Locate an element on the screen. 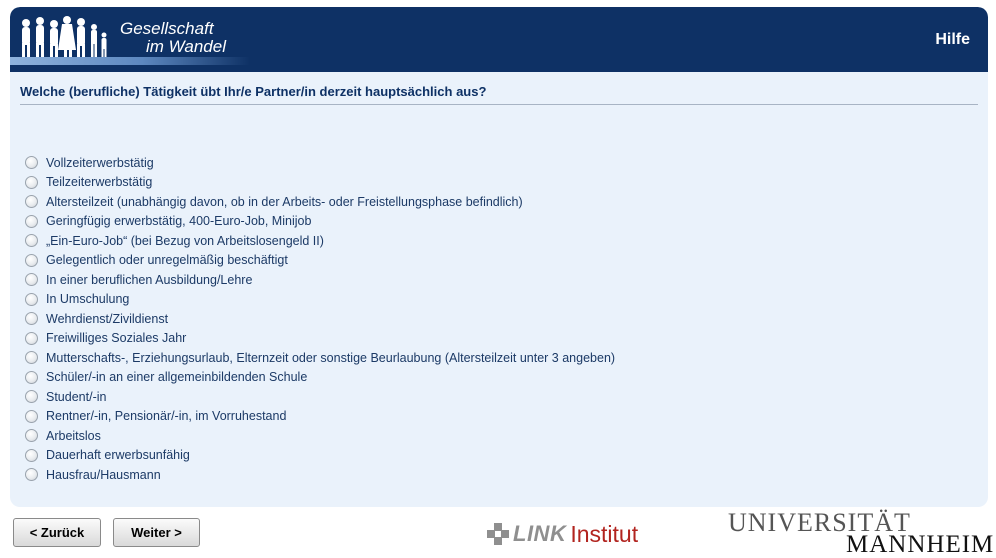 Image resolution: width=996 pixels, height=558 pixels. uni-line2: MANNHEIM is located at coordinates (920, 544).